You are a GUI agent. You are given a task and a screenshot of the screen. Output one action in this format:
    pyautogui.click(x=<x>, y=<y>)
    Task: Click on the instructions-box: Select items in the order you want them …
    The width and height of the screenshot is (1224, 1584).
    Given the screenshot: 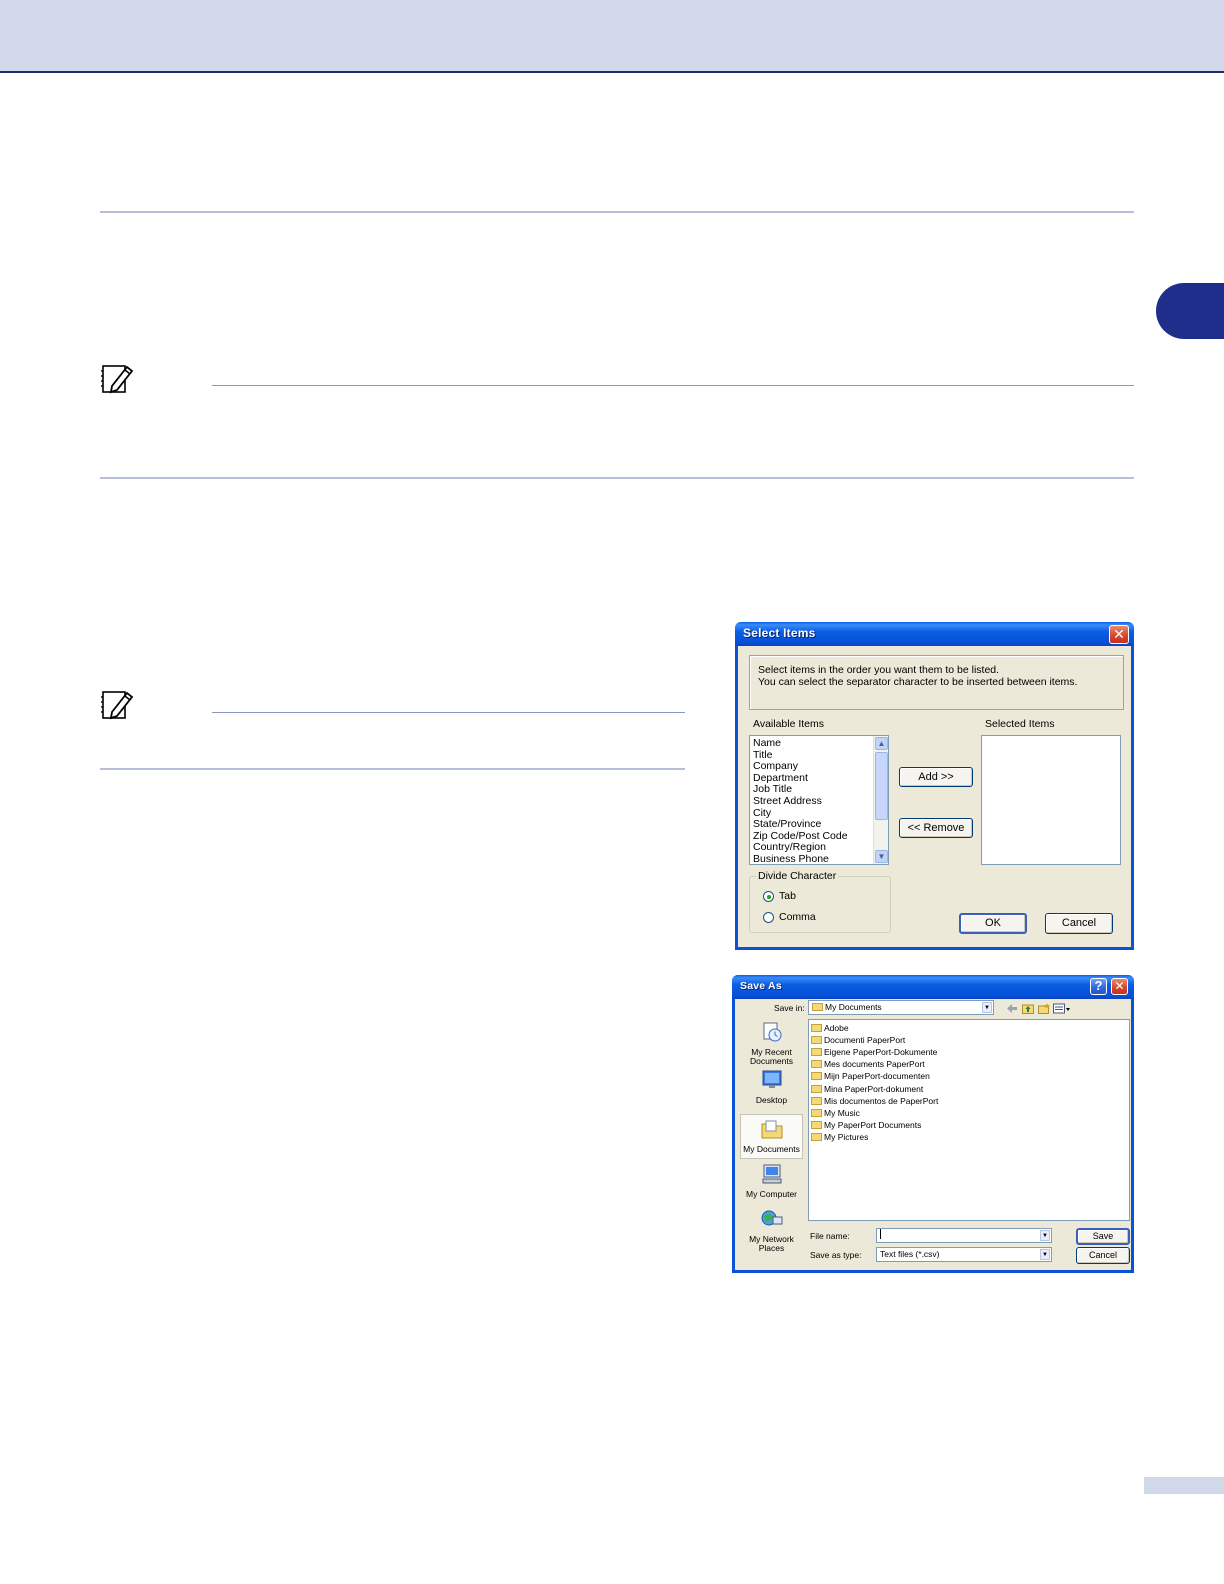 What is the action you would take?
    pyautogui.click(x=936, y=682)
    